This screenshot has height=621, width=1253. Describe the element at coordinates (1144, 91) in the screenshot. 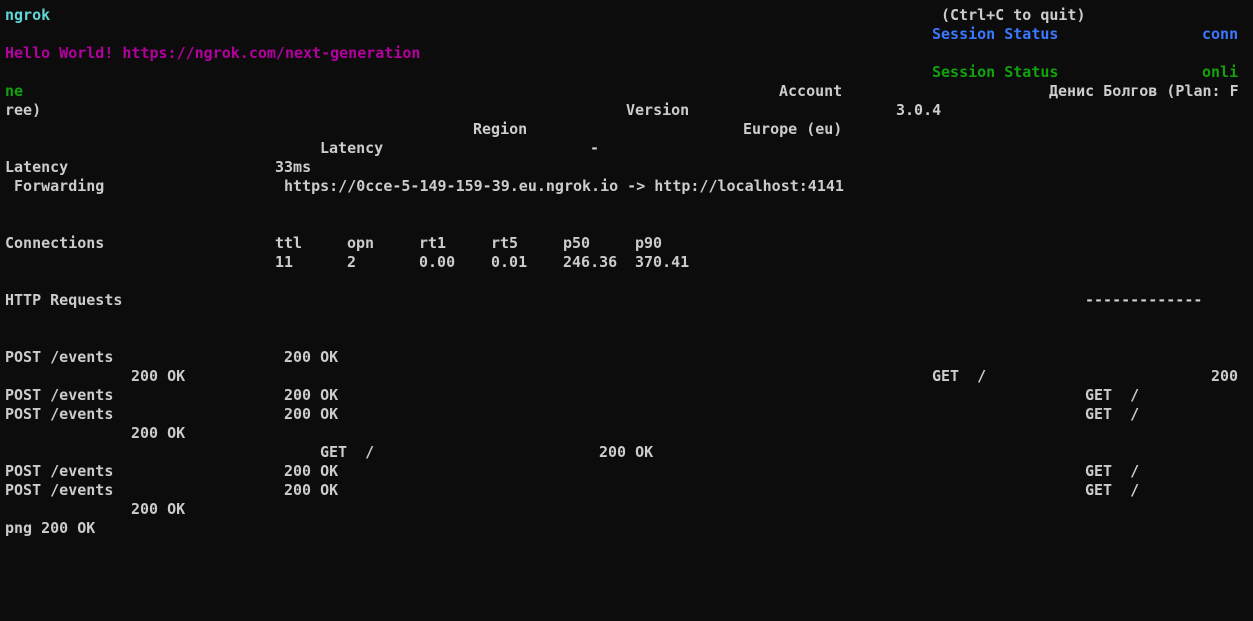

I see `account-value: Денис Болгов (Plan: F` at that location.